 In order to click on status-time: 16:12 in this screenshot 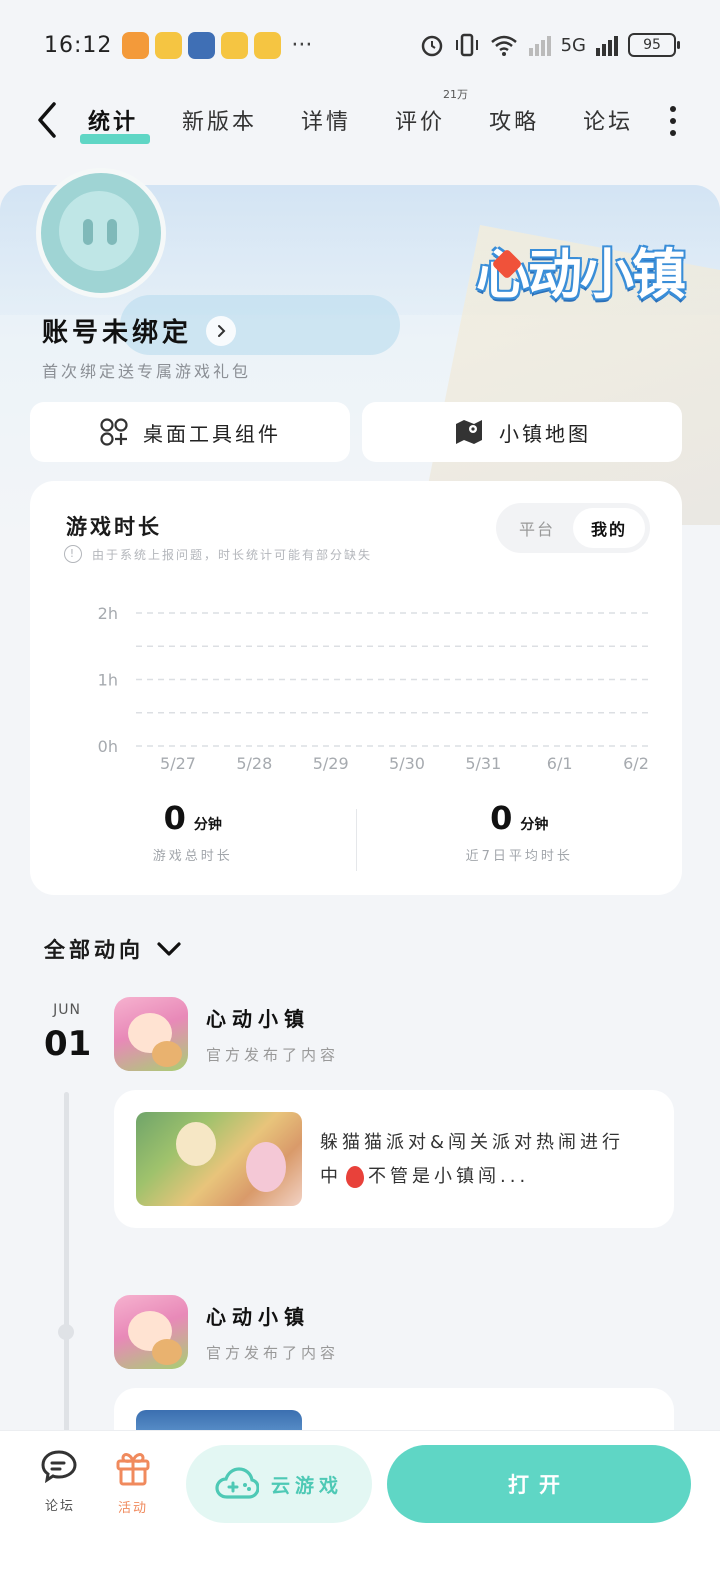, I will do `click(78, 45)`.